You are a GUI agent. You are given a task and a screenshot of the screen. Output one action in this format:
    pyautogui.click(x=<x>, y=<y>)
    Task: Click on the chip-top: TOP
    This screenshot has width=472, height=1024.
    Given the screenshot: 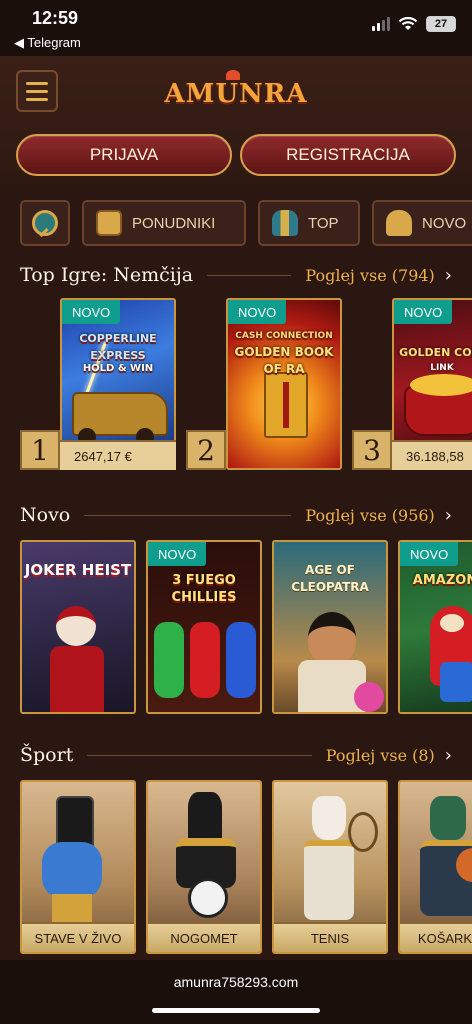 What is the action you would take?
    pyautogui.click(x=309, y=223)
    